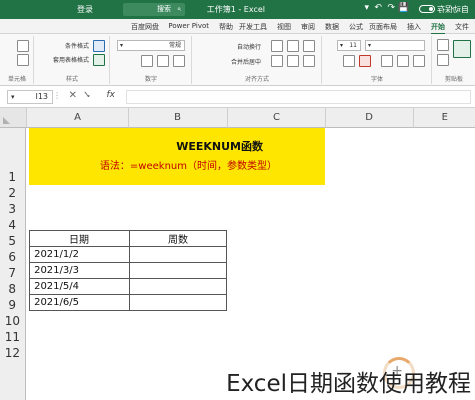 The image size is (475, 400). What do you see at coordinates (293, 61) in the screenshot?
I see `align-center-icon` at bounding box center [293, 61].